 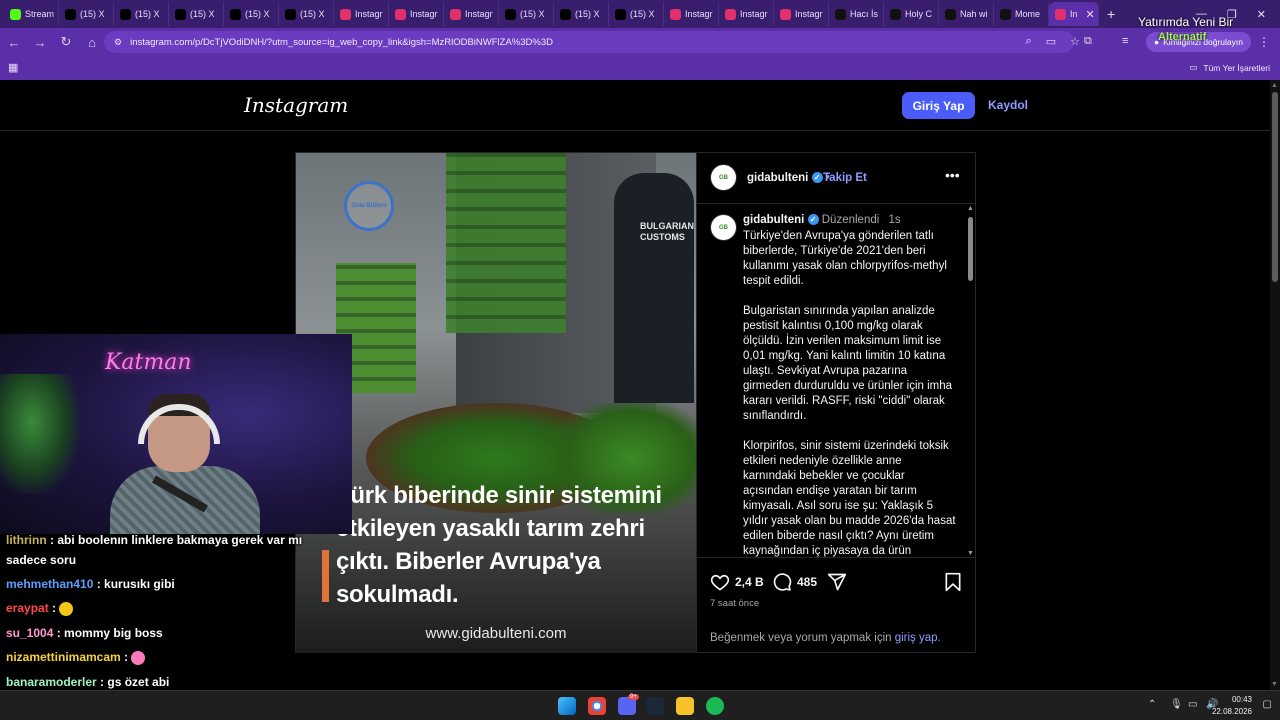 I want to click on file-explorer-icon, so click(x=685, y=706).